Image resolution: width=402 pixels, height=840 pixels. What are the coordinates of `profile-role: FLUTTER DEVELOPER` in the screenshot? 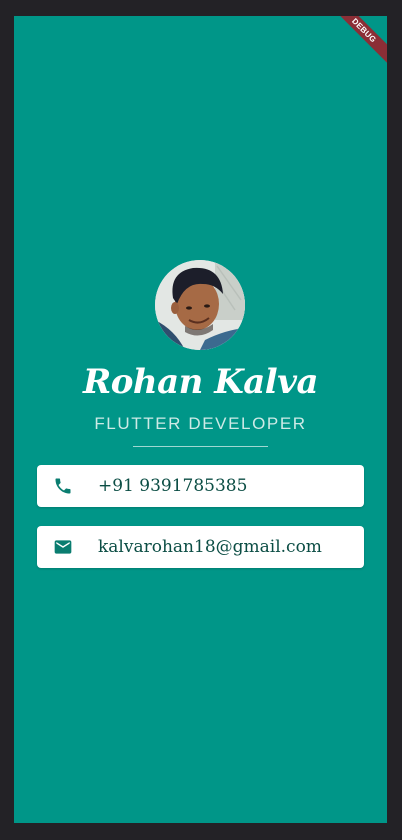 It's located at (200, 423).